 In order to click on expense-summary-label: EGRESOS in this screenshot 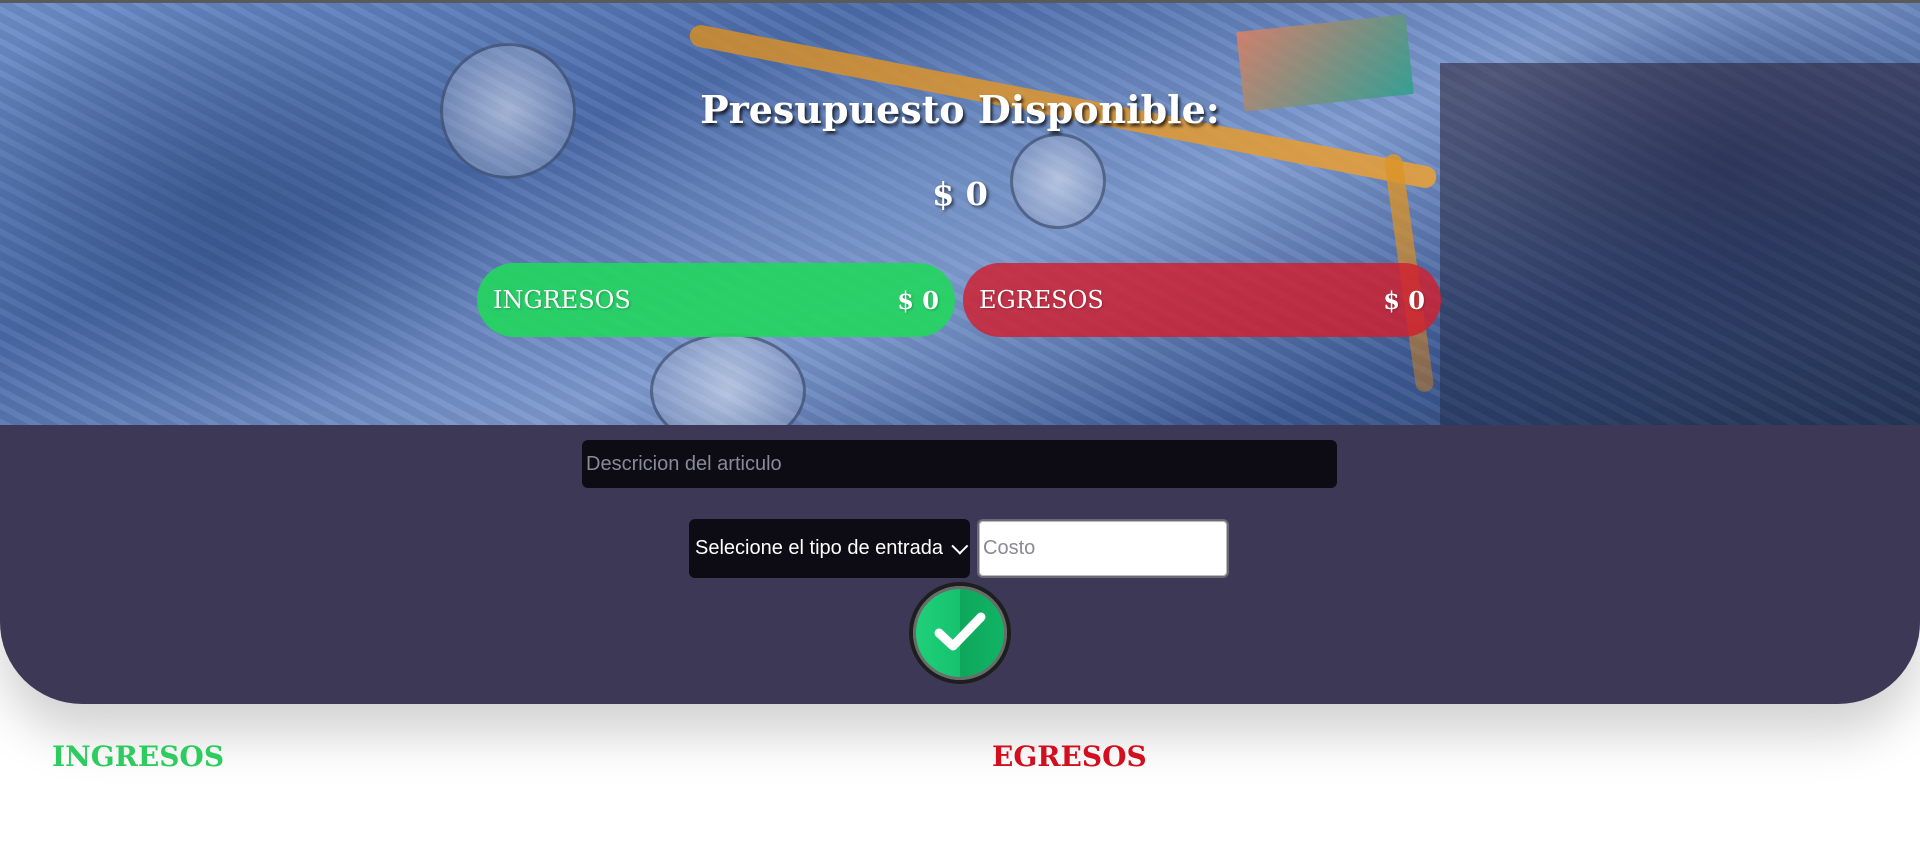, I will do `click(1041, 300)`.